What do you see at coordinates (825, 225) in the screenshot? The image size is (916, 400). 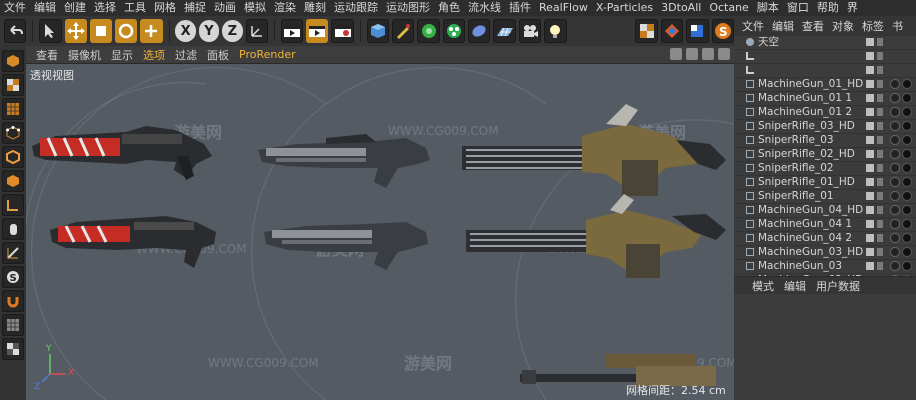 I see `object-row: MachineGun_04 1` at bounding box center [825, 225].